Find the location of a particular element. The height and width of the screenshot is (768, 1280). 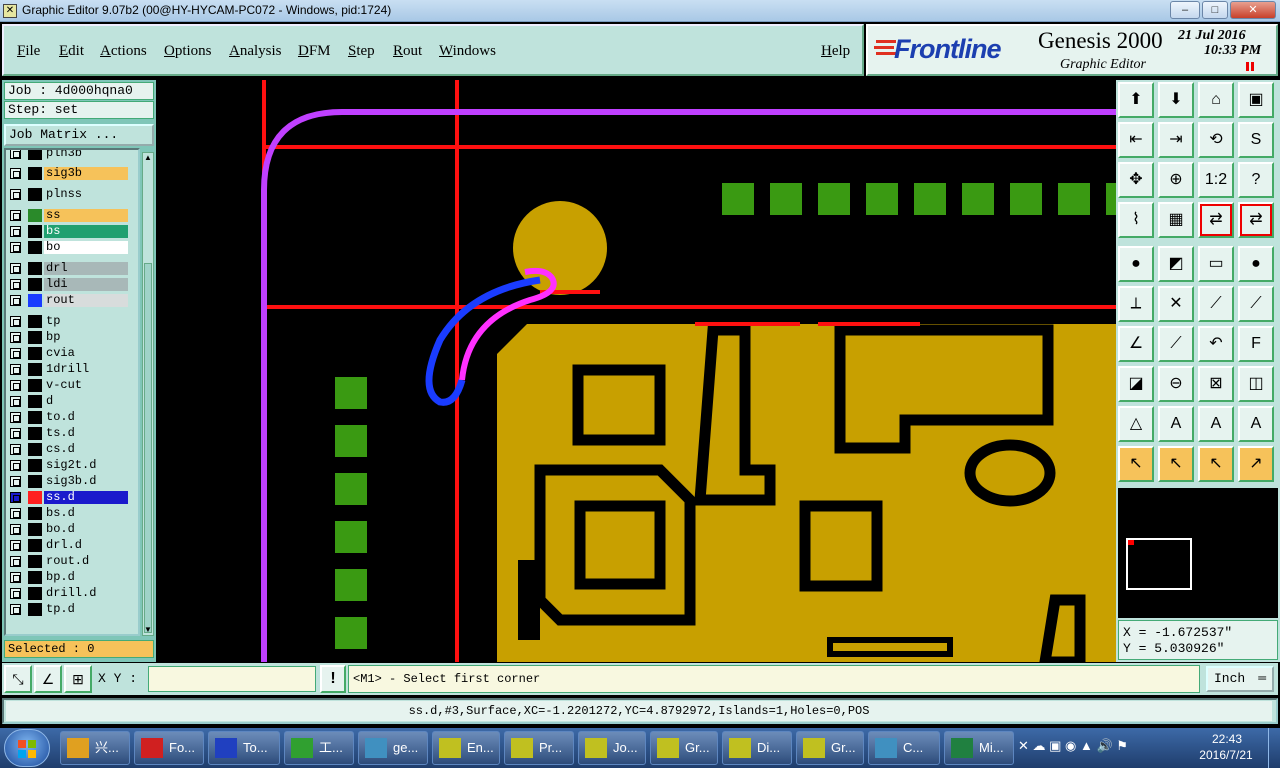

layer-row-bp: bp is located at coordinates (72, 337).